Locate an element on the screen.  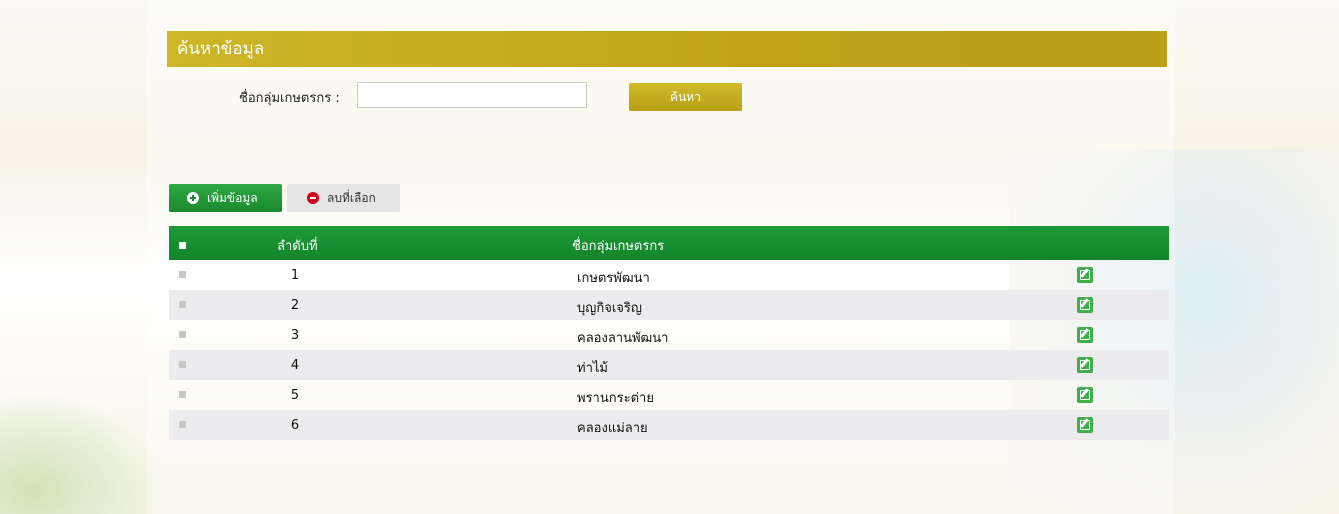
minus-circle-icon is located at coordinates (313, 197).